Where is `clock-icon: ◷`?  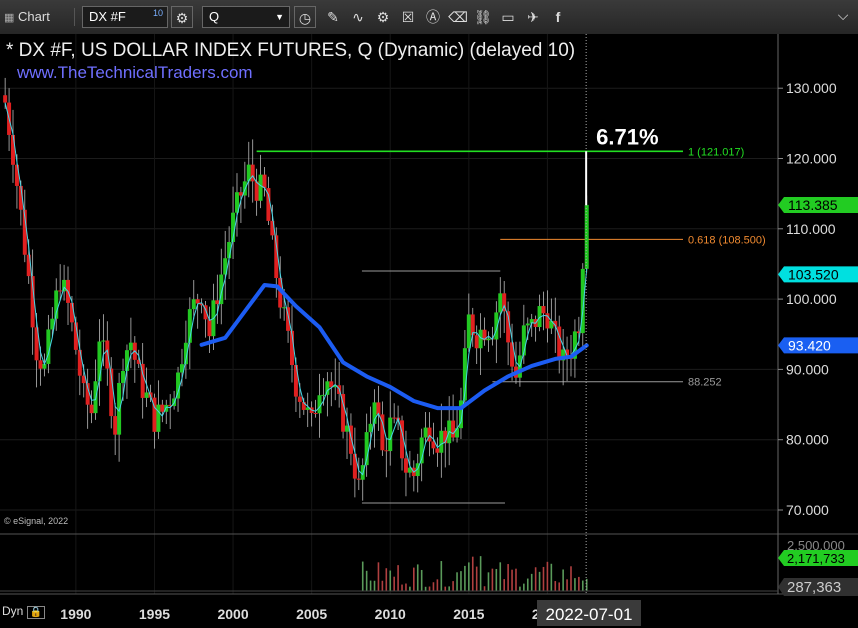 clock-icon: ◷ is located at coordinates (305, 18).